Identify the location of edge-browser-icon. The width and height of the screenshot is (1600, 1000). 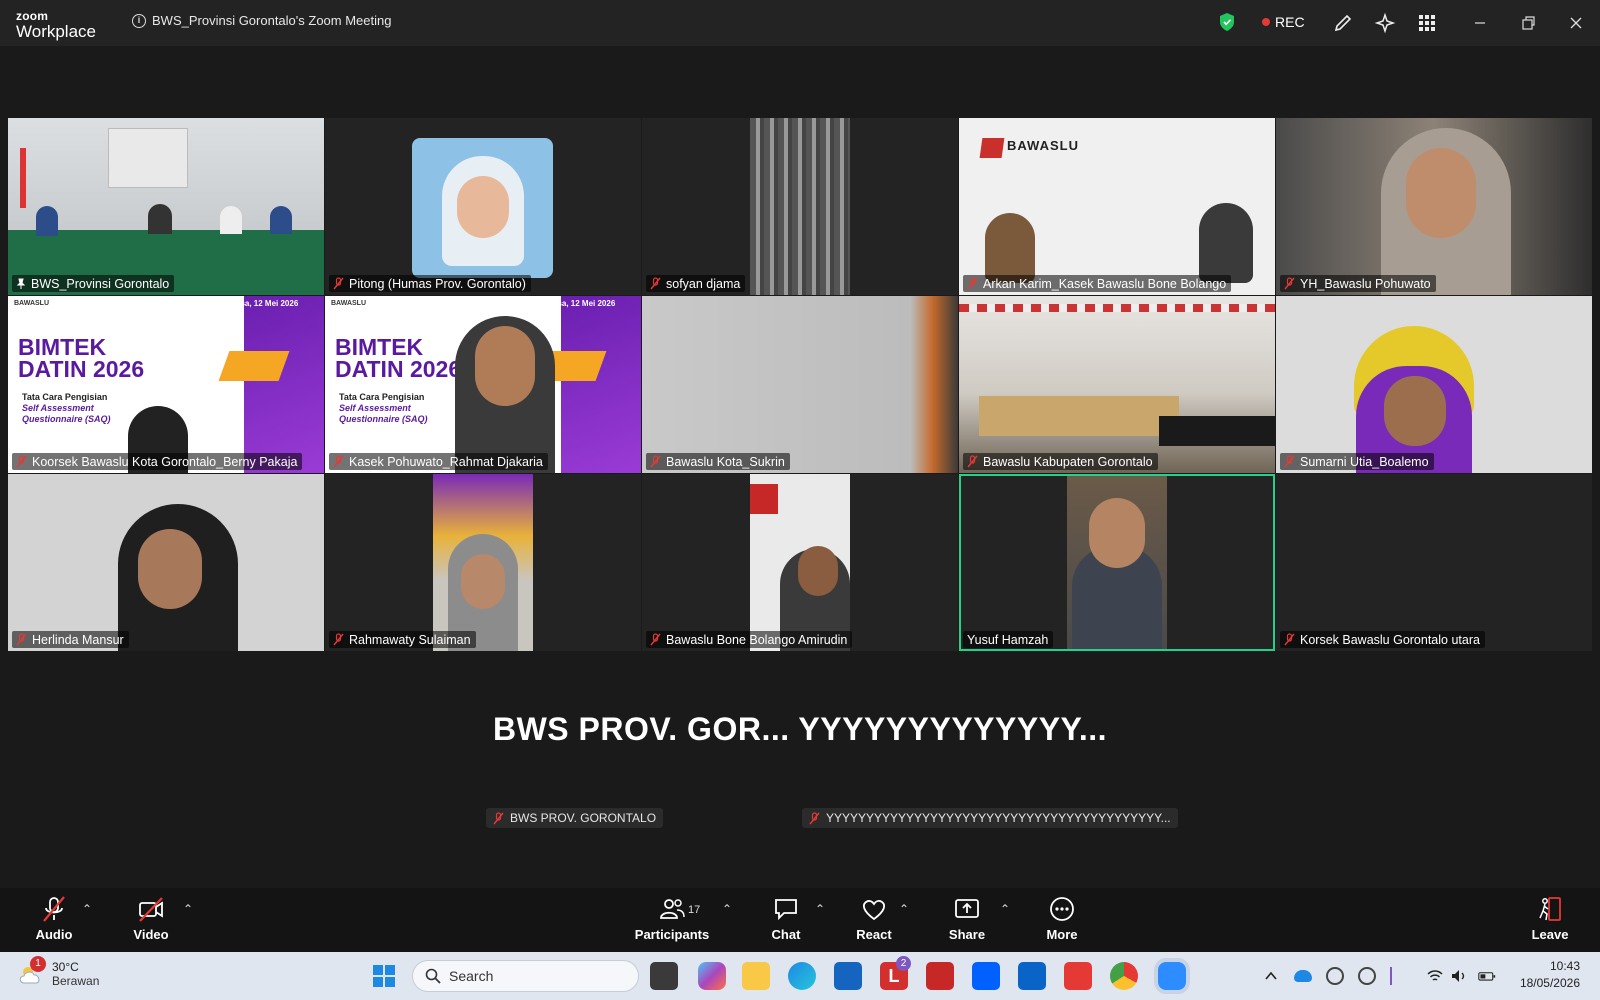
(802, 976).